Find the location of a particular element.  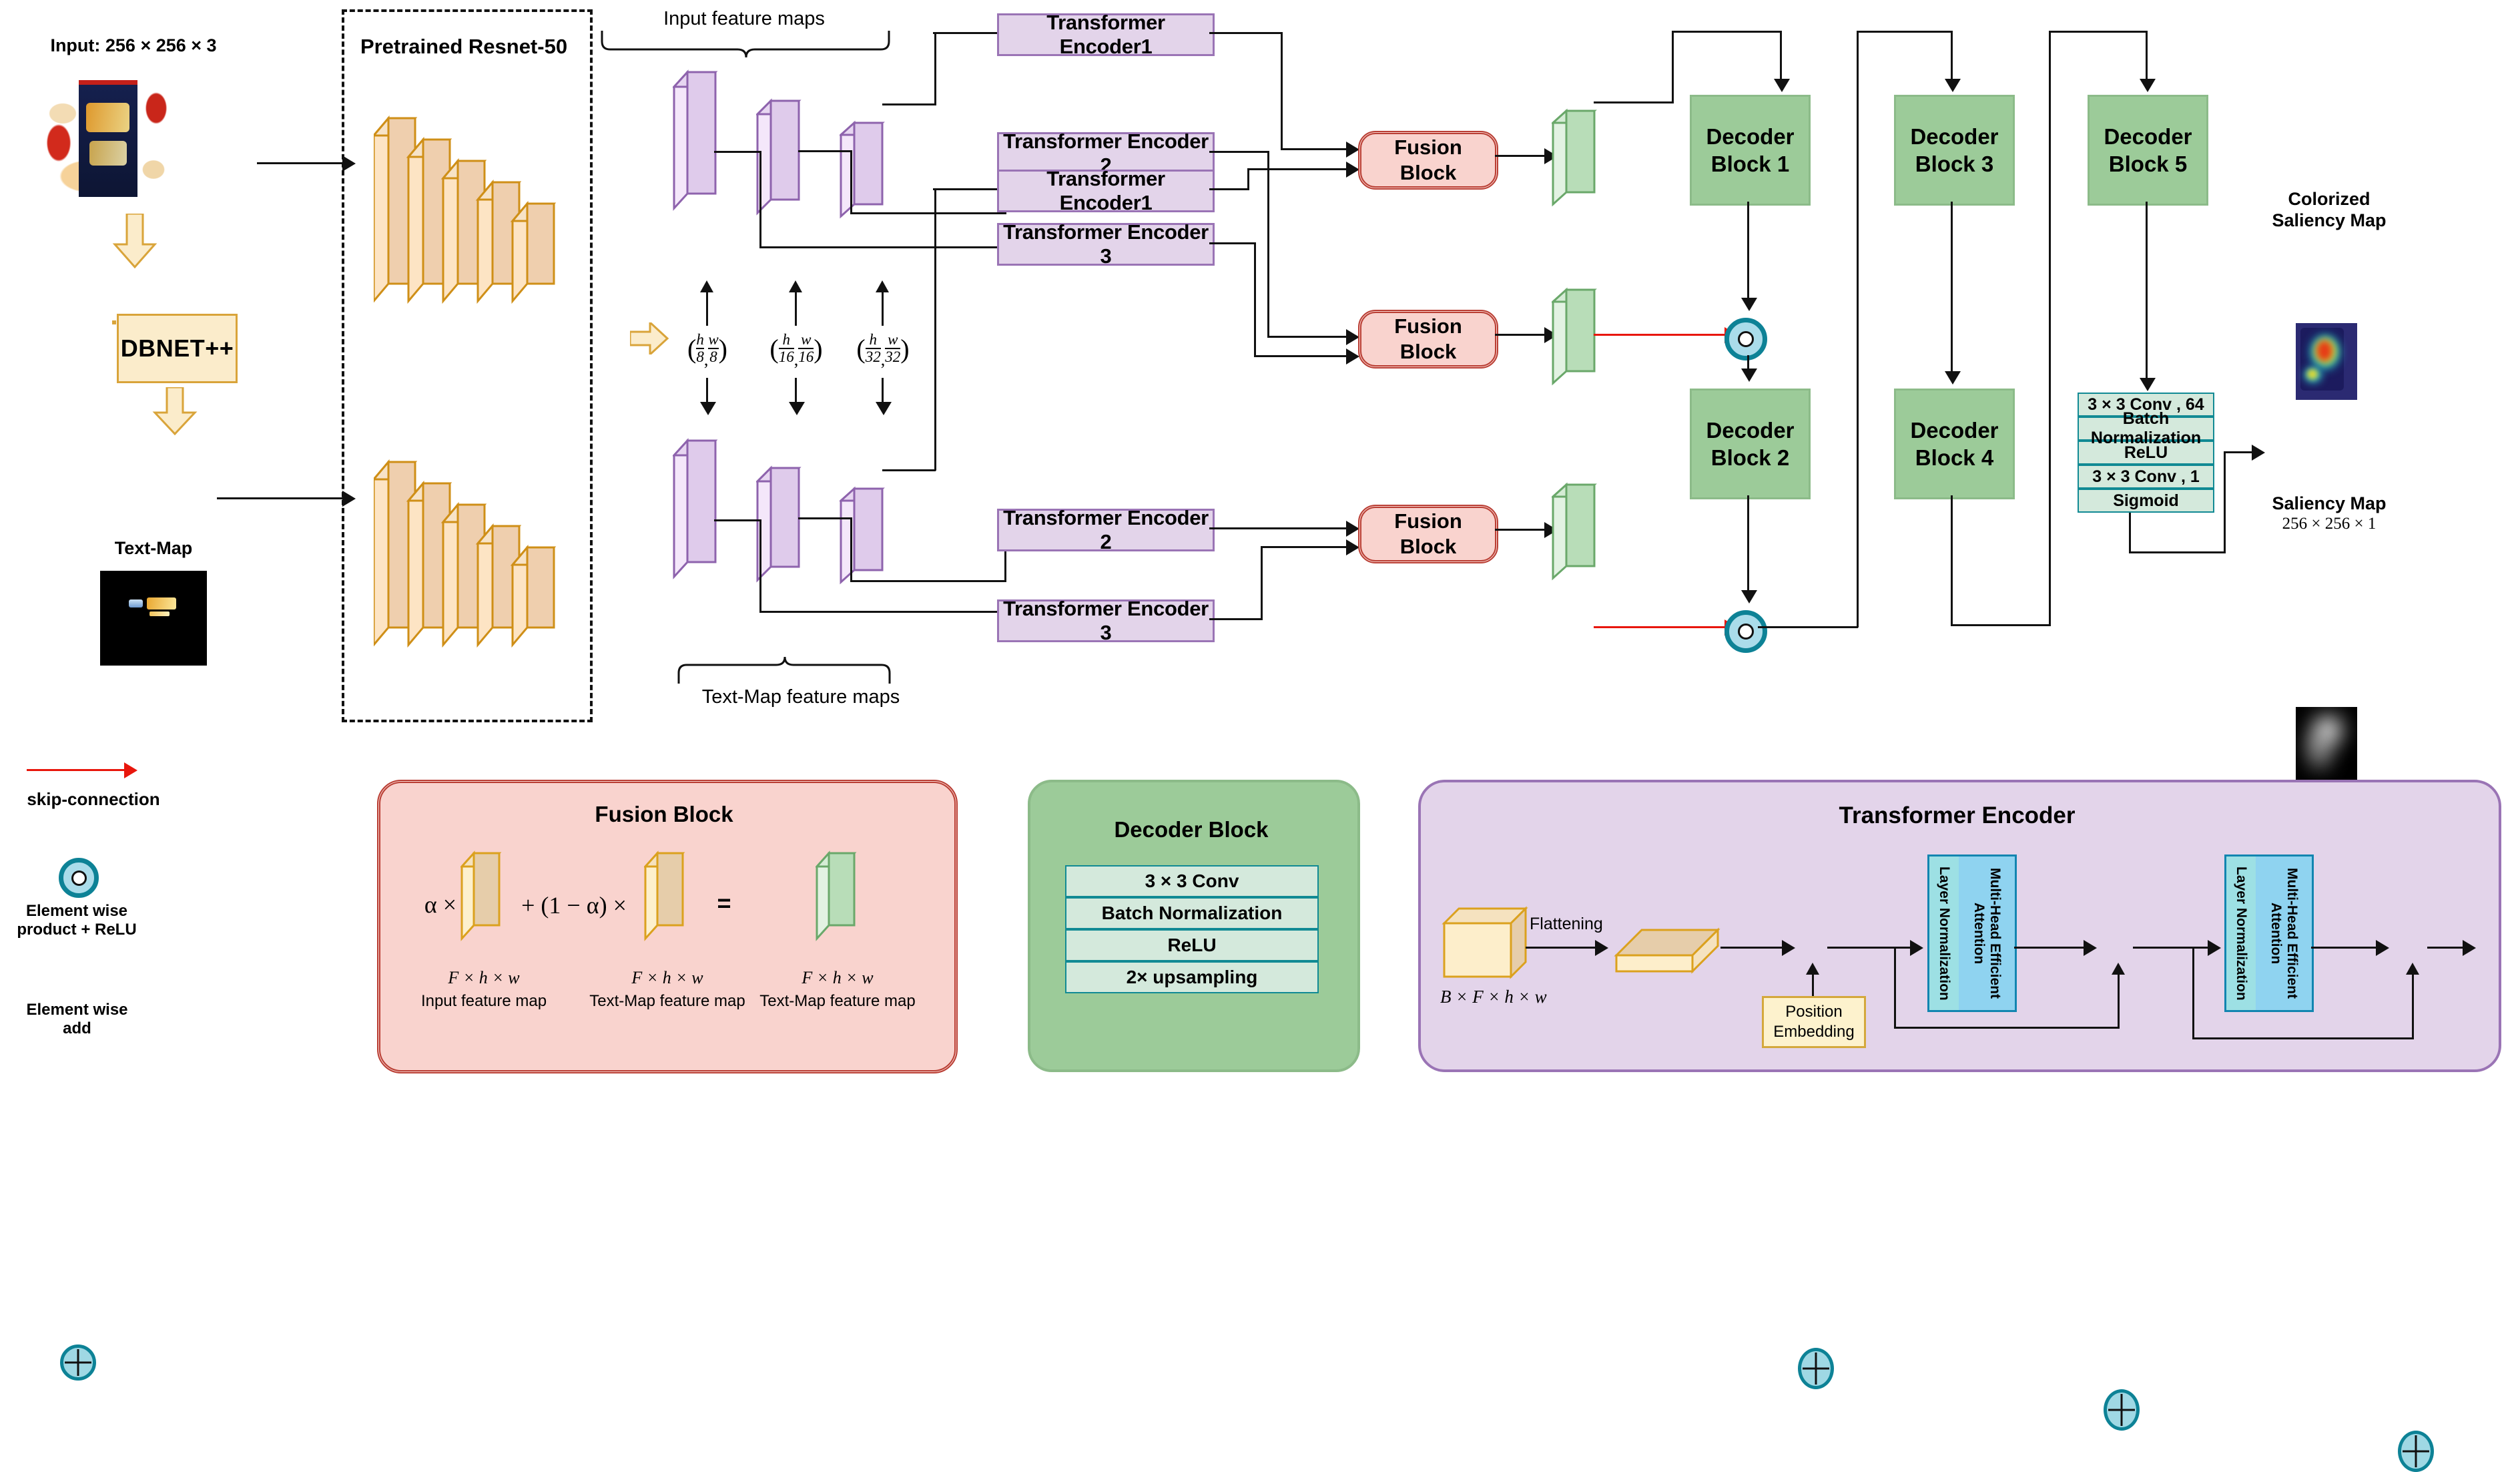

arrowhead-dec4-in is located at coordinates (1953, 378).